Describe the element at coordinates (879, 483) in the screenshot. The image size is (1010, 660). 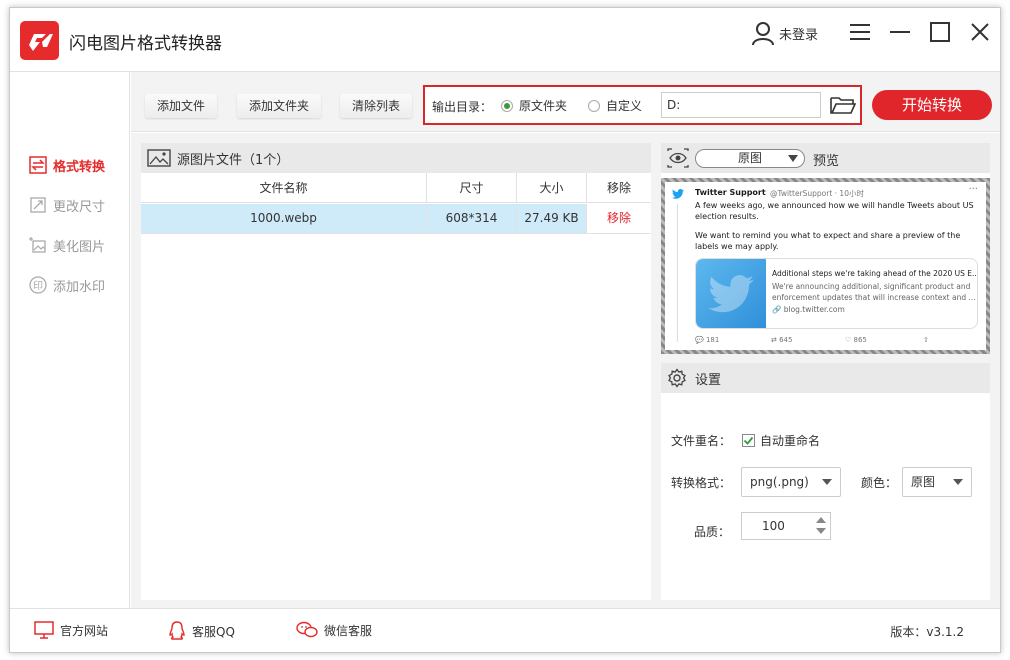
I see `color-label: 颜色：` at that location.